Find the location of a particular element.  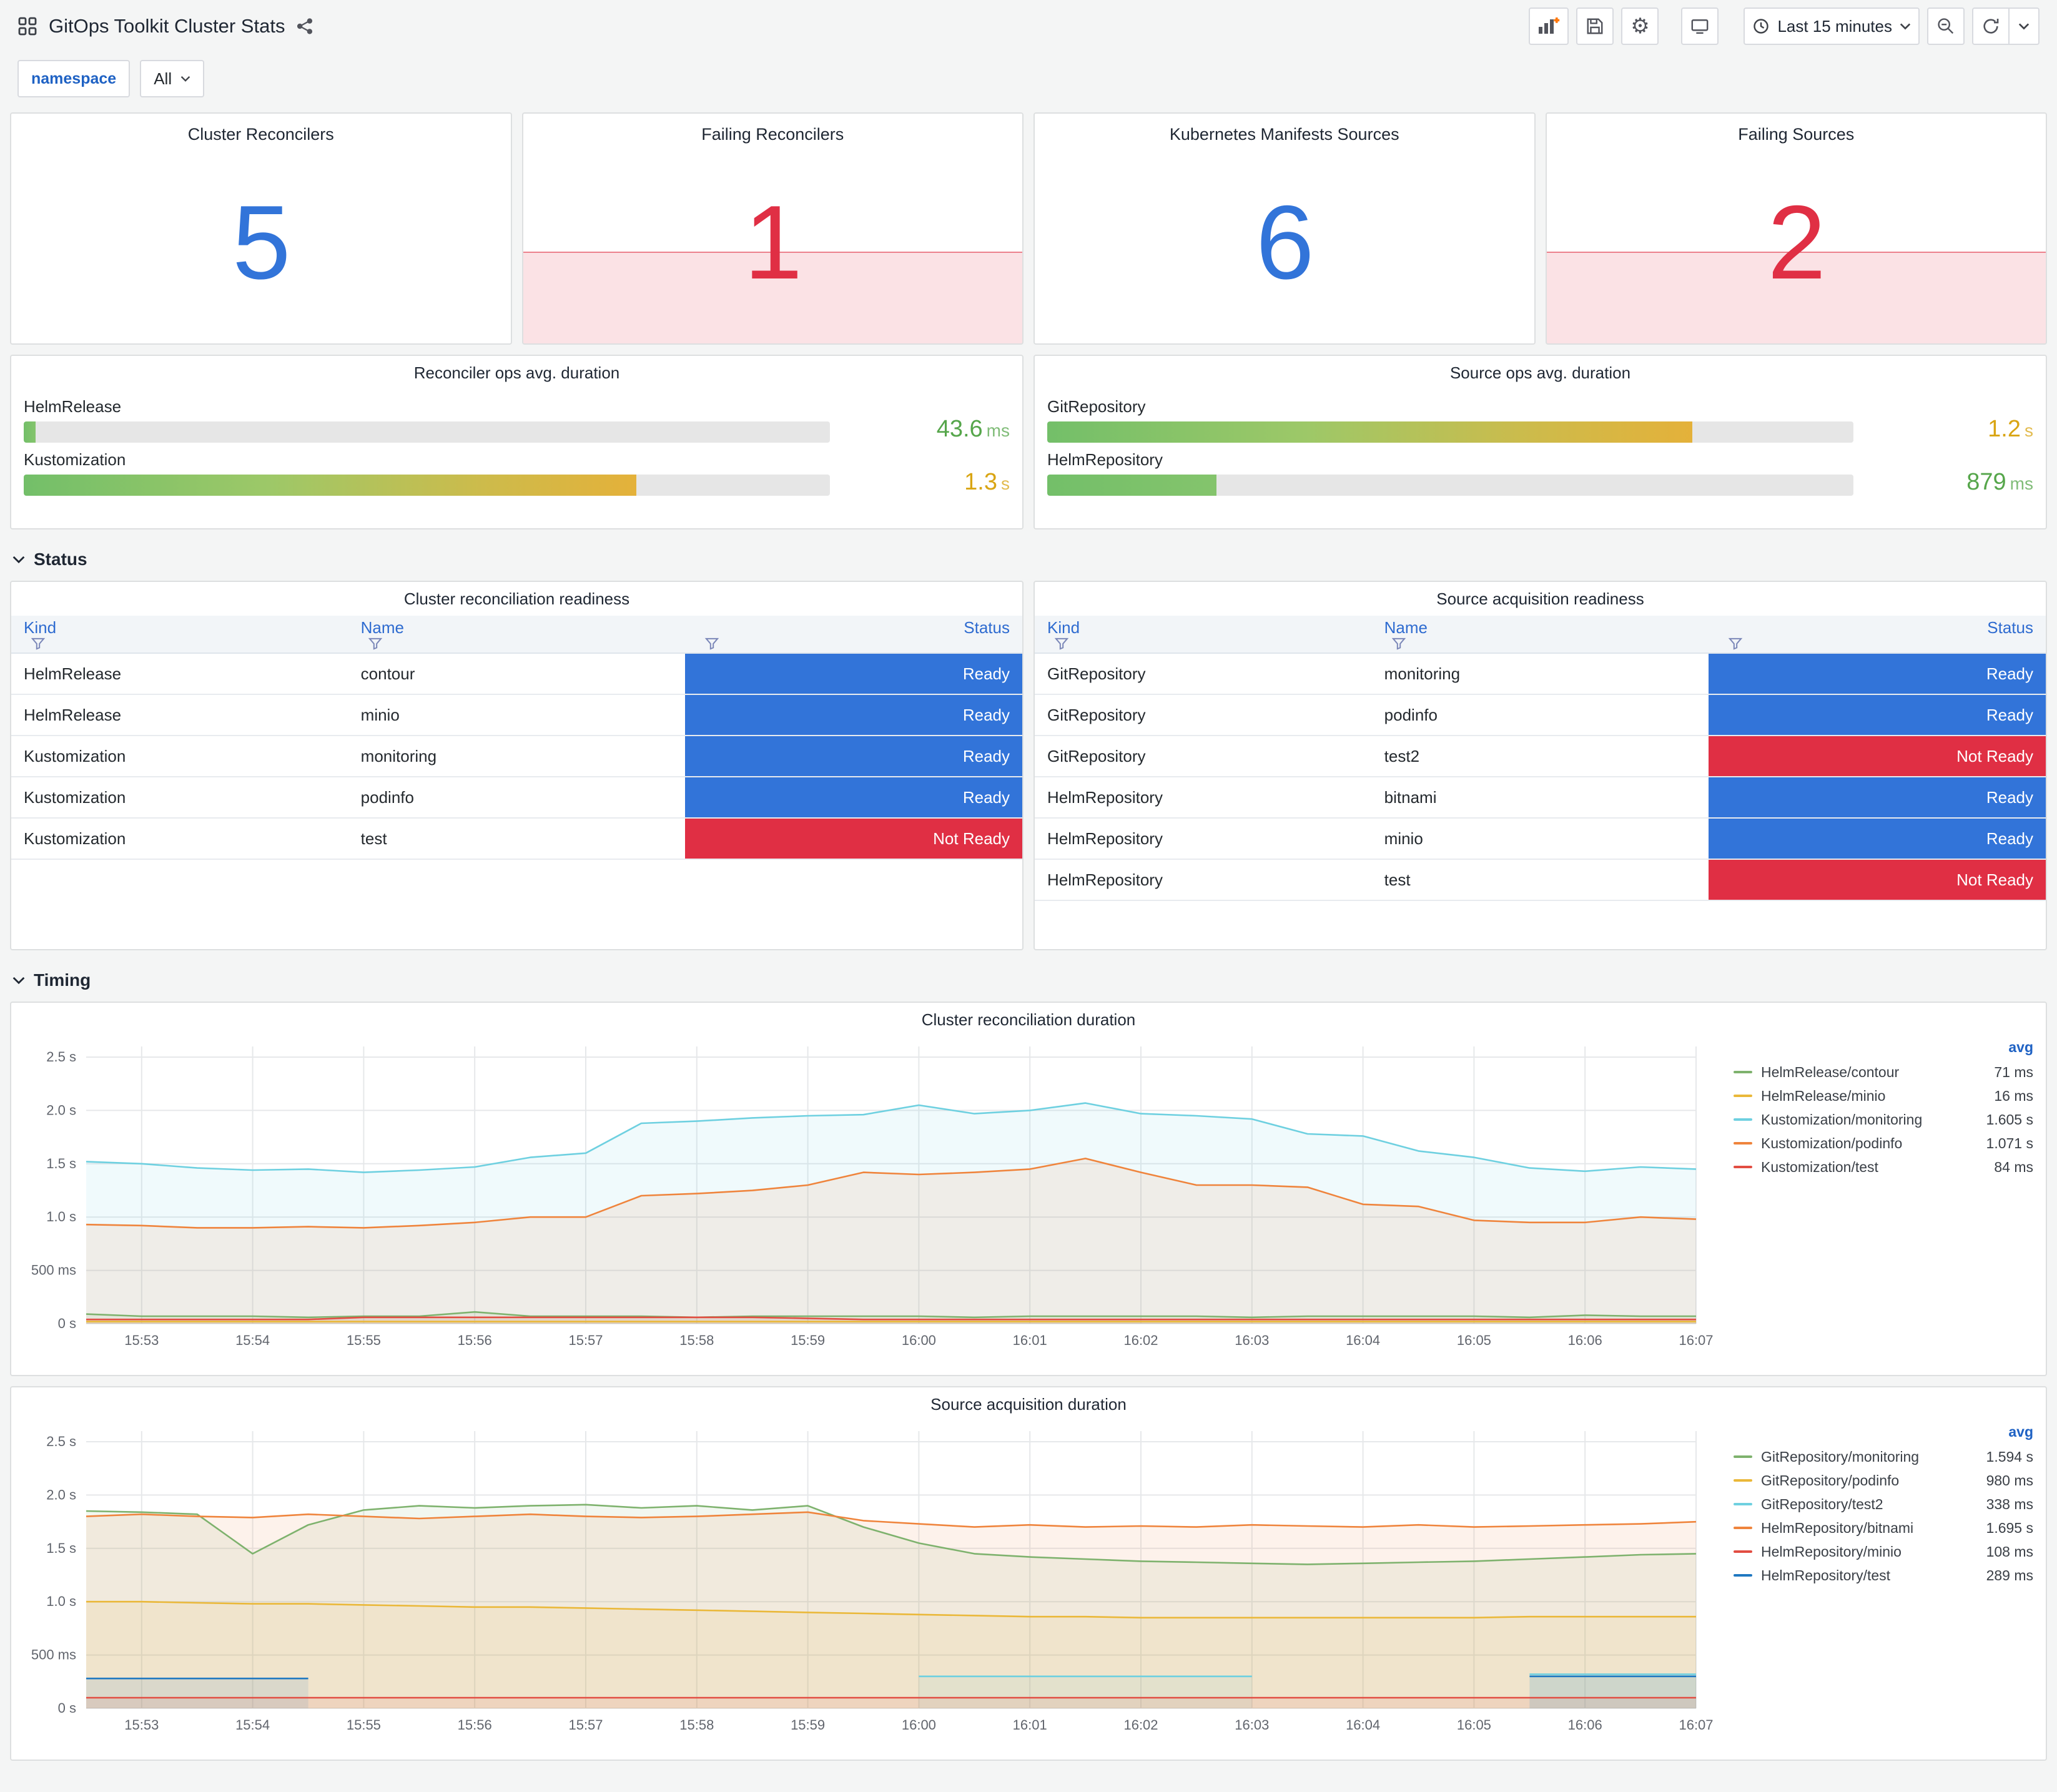

stat-panel-title: Kubernetes Manifests Sources is located at coordinates (1284, 134).